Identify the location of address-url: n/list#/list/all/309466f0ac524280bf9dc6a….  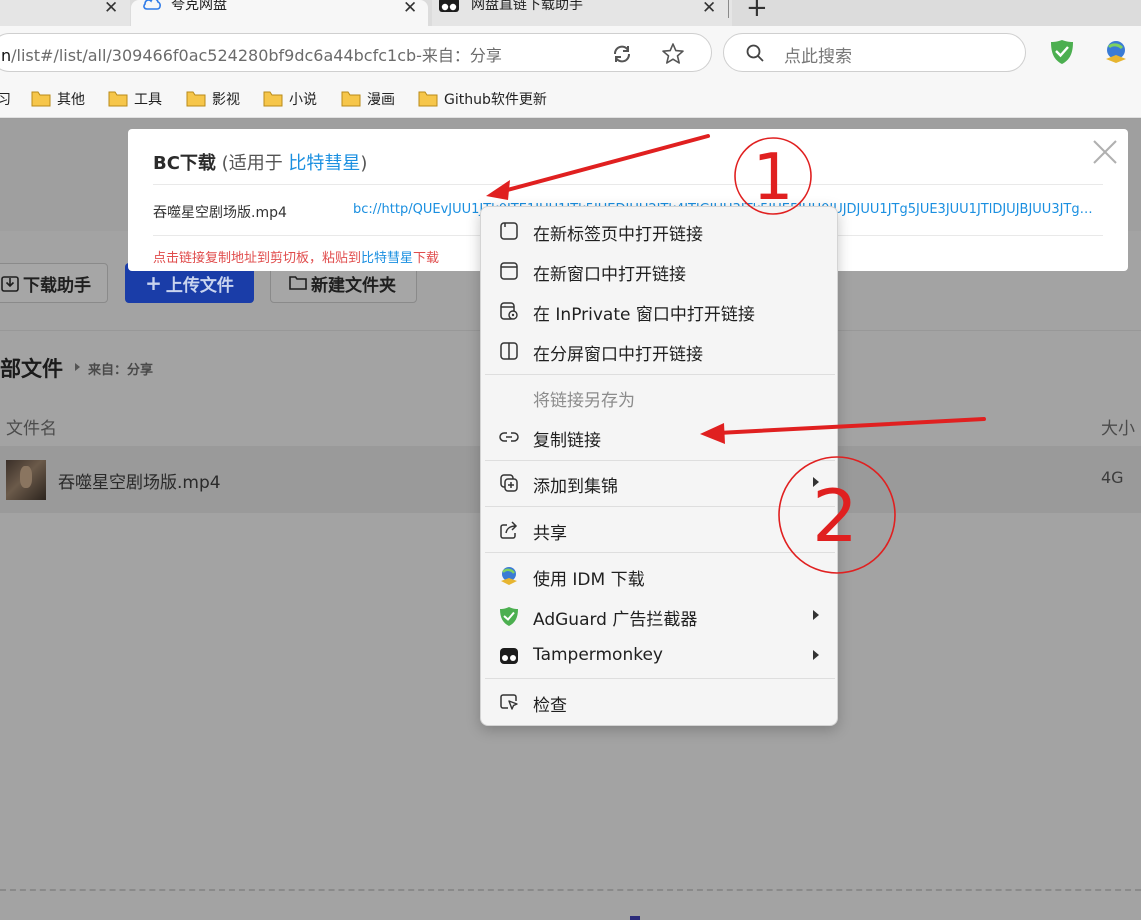
(251, 54).